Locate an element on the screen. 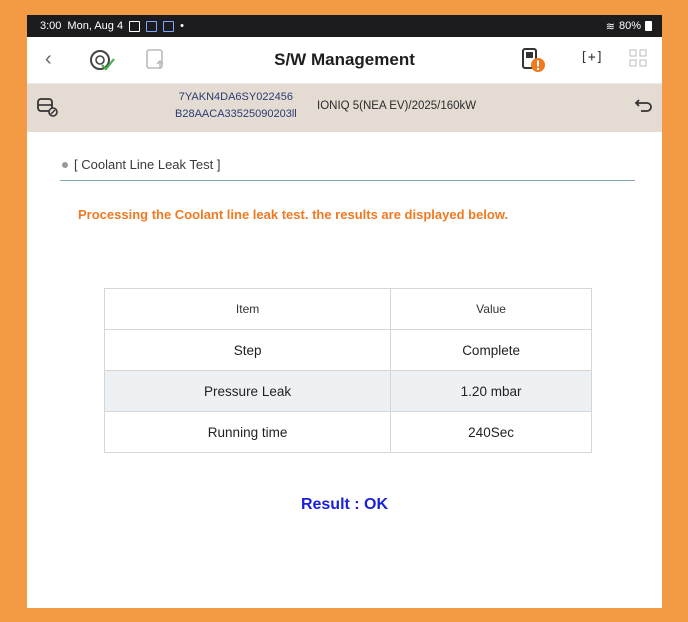  more-notifications-icon: • is located at coordinates (182, 26).